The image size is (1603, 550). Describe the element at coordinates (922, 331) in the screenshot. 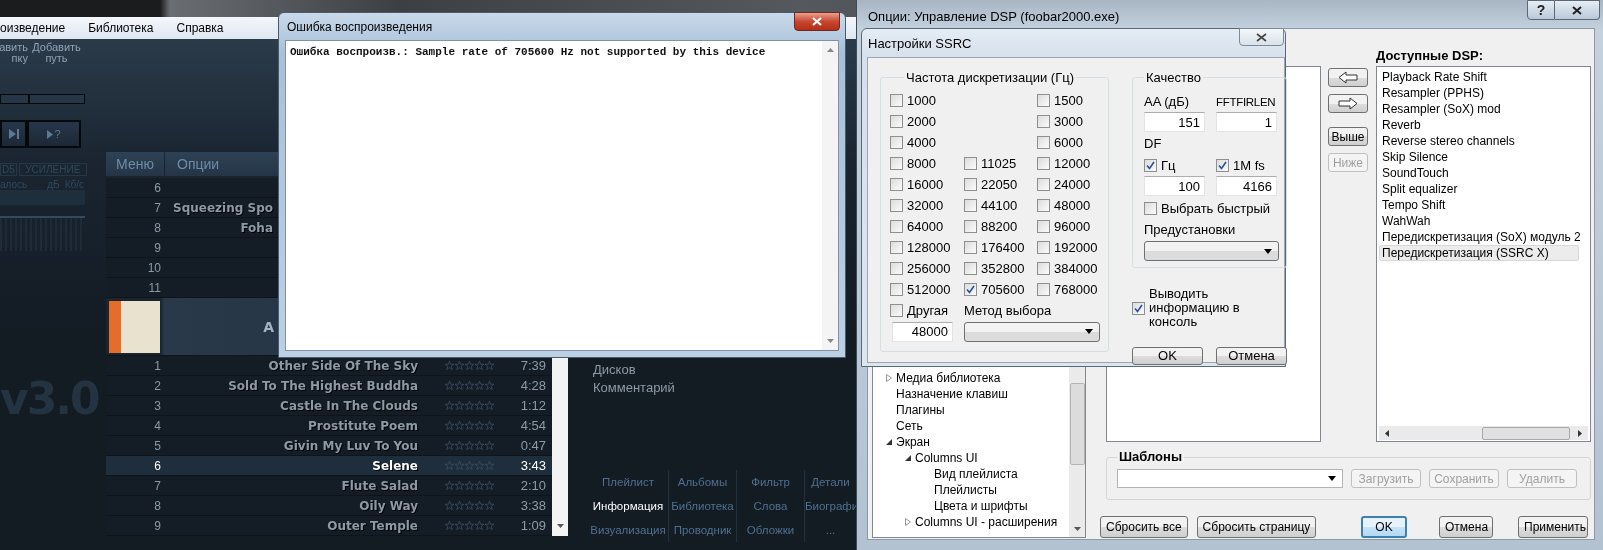

I see `number-field: 48000` at that location.